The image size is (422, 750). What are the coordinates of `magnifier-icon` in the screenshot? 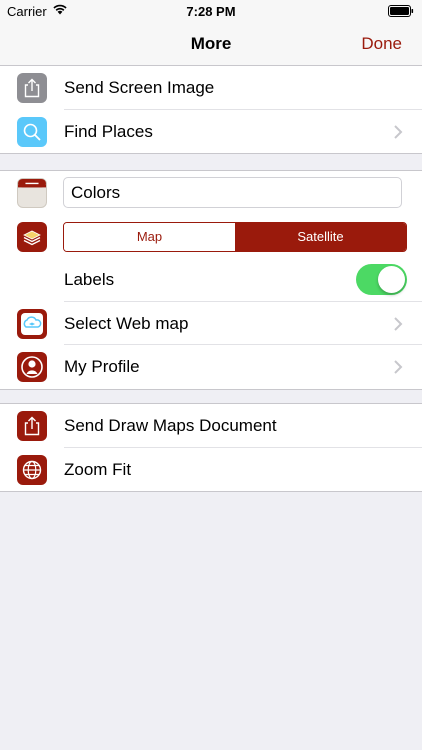 It's located at (32, 131).